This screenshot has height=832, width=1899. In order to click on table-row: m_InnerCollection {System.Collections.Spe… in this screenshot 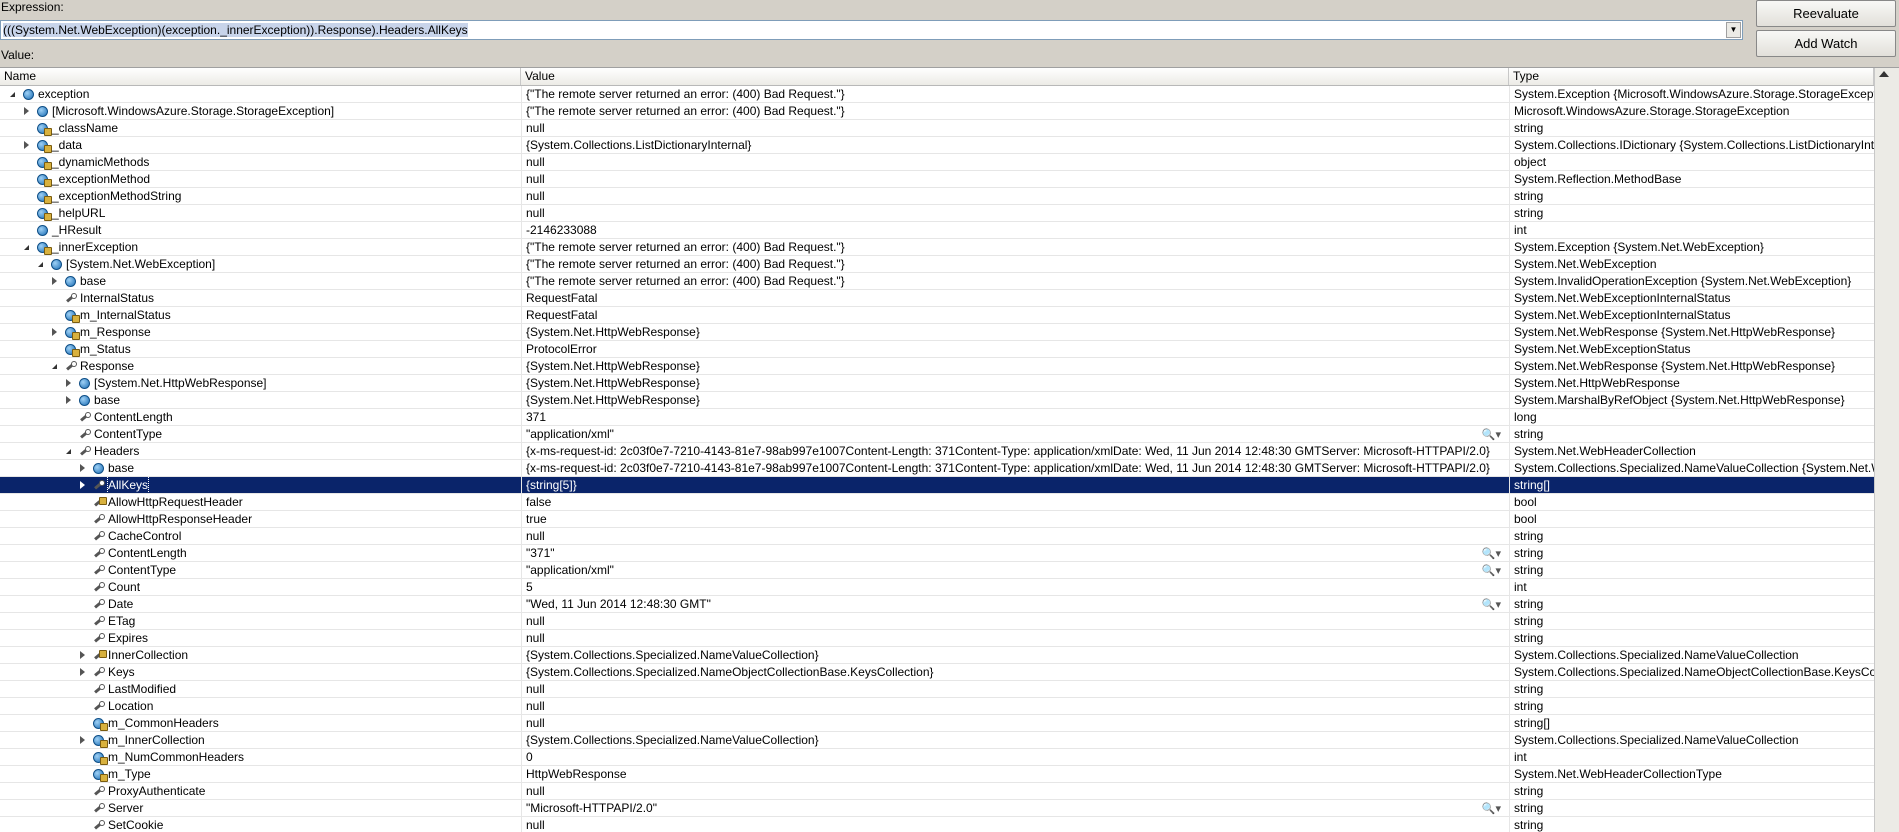, I will do `click(937, 740)`.